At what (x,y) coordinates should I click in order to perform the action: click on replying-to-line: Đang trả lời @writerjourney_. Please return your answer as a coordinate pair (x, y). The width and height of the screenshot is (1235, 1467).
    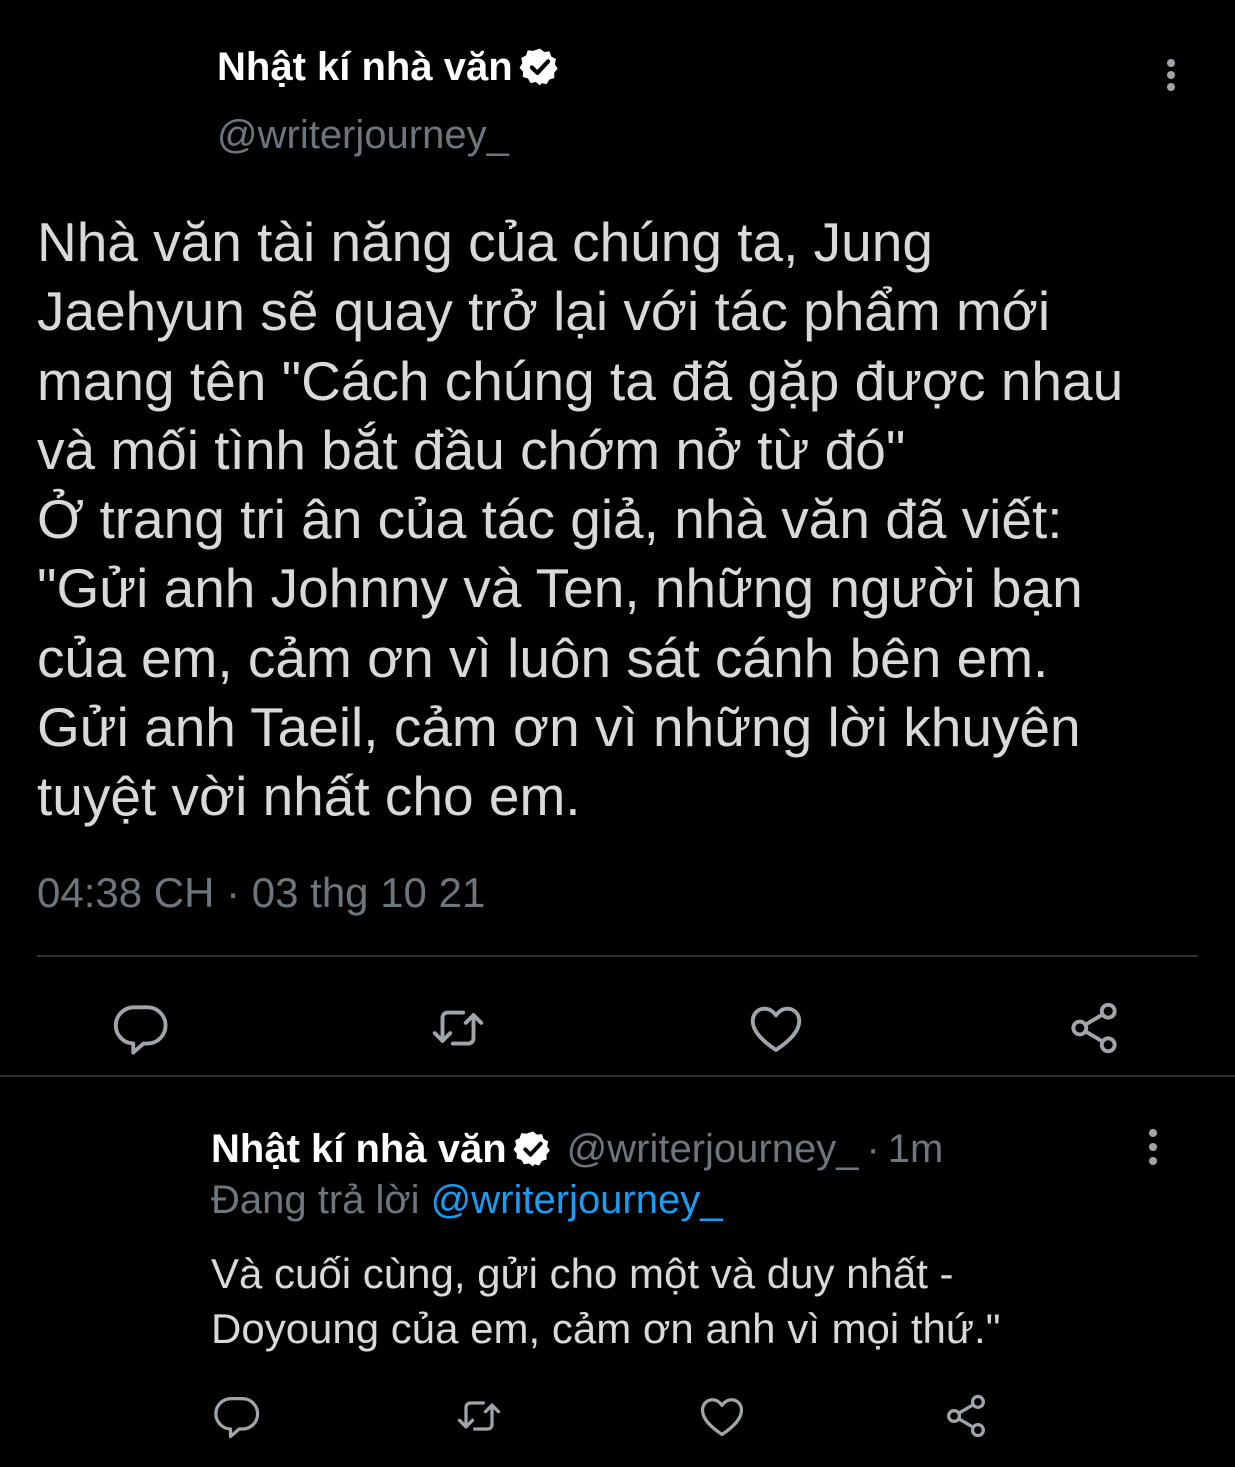
    Looking at the image, I should click on (467, 1200).